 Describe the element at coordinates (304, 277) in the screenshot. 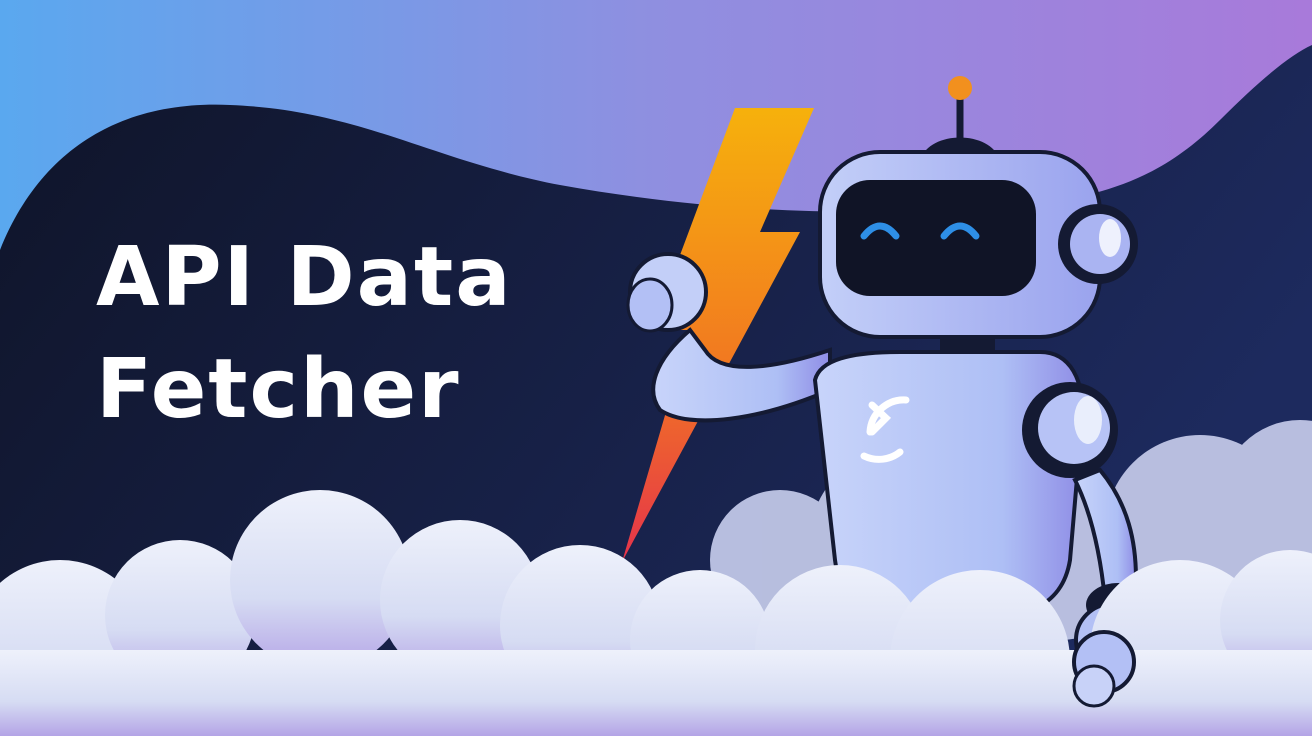

I see `title-line-1: API Data` at that location.